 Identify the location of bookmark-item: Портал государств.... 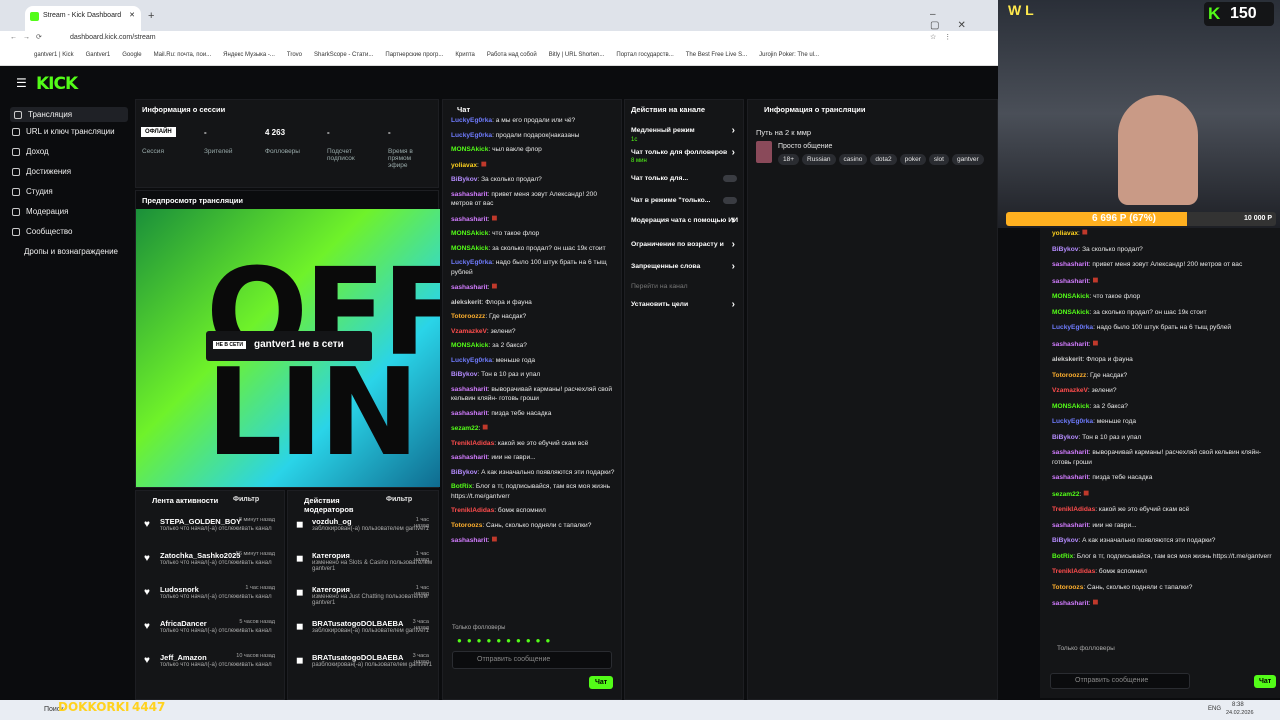
(644, 55).